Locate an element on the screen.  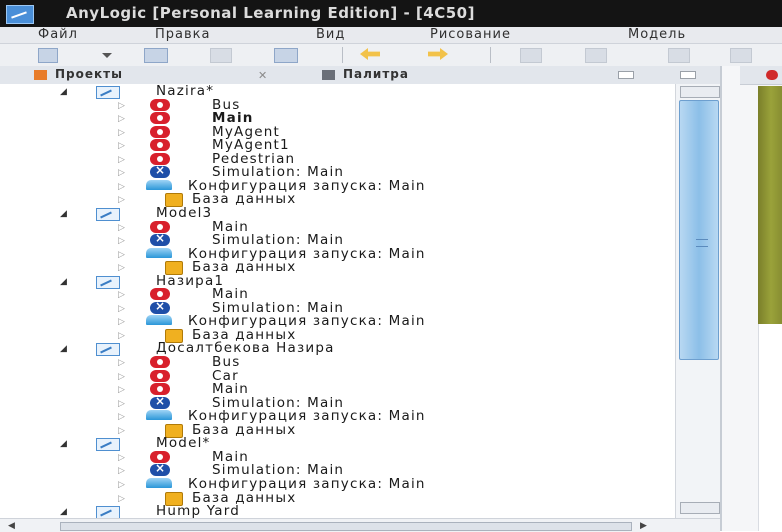
copy-icon is located at coordinates (596, 55).